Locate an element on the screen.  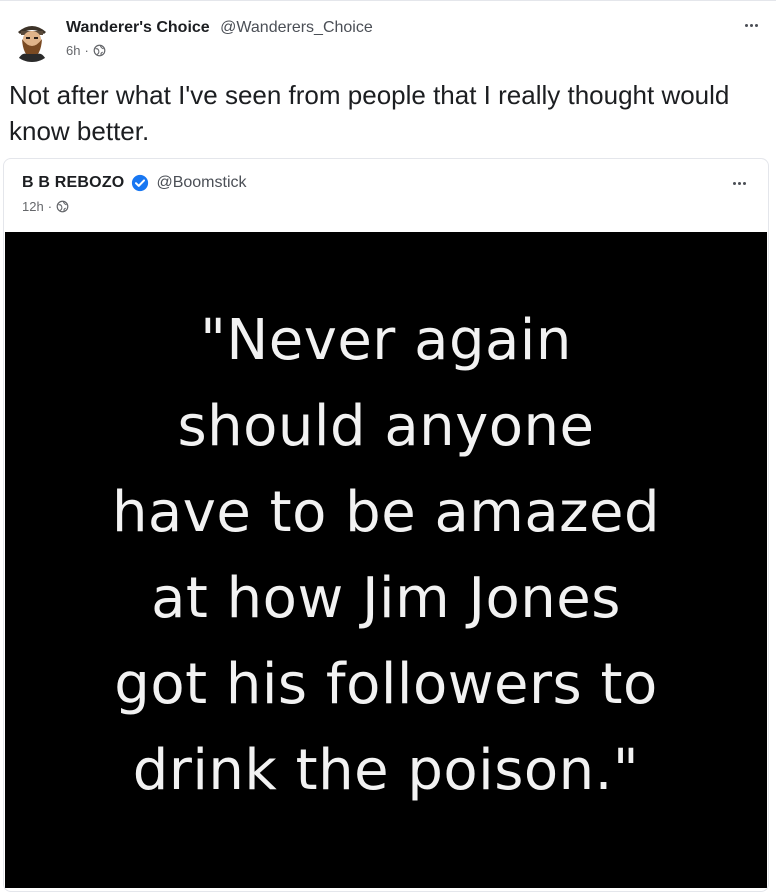
quoted-more-options-button is located at coordinates (739, 183).